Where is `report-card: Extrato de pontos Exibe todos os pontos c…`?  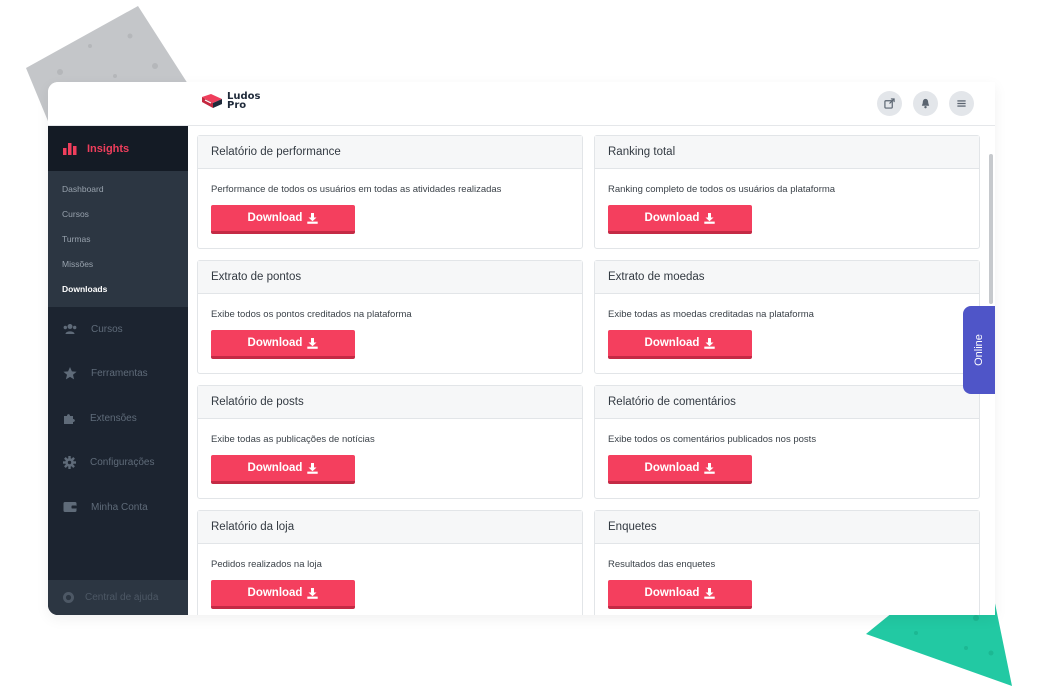
report-card: Extrato de pontos Exibe todos os pontos c… is located at coordinates (390, 317).